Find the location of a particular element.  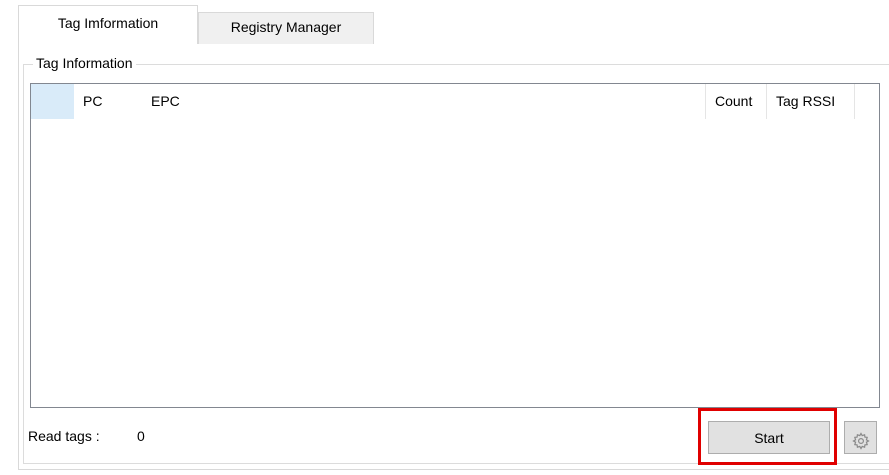

column-header-count: Count is located at coordinates (736, 101).